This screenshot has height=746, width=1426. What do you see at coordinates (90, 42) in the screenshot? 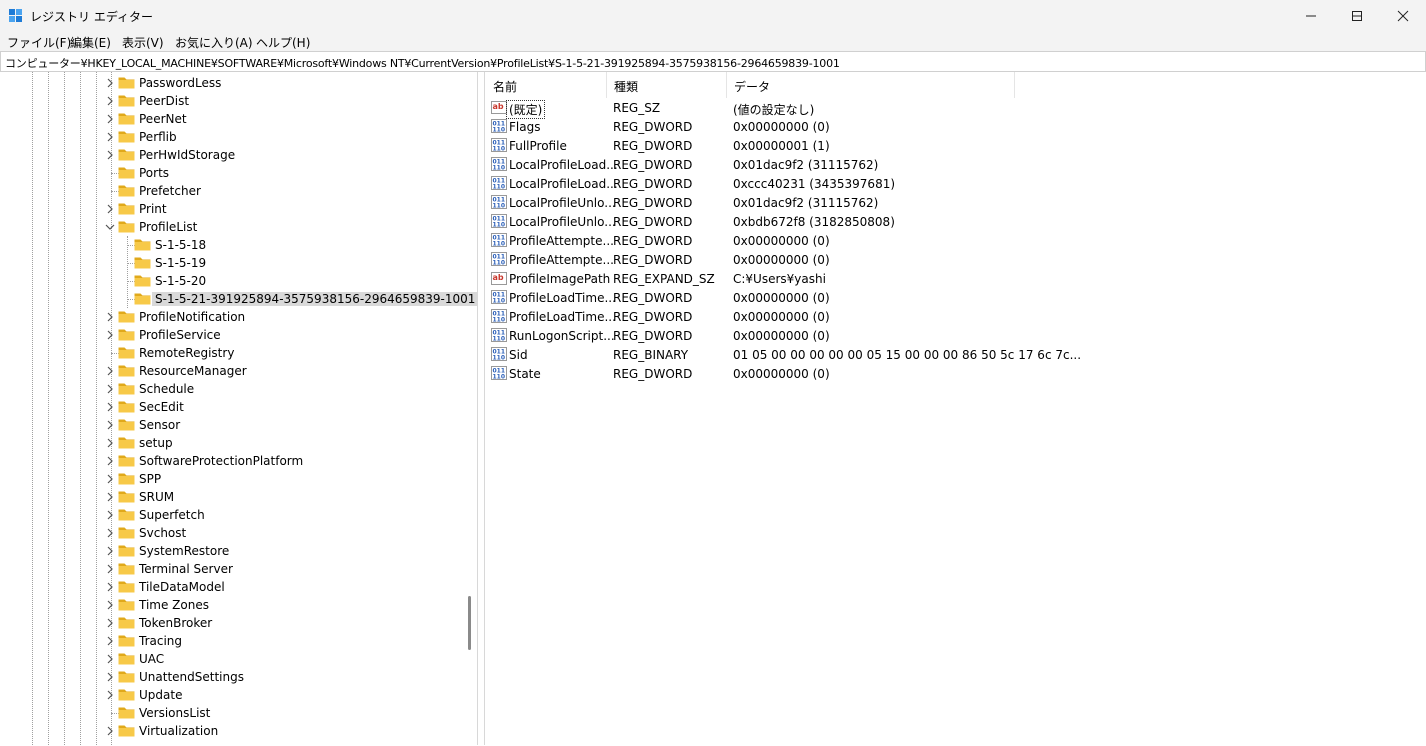
I see `menu-edit: 編集(E)` at bounding box center [90, 42].